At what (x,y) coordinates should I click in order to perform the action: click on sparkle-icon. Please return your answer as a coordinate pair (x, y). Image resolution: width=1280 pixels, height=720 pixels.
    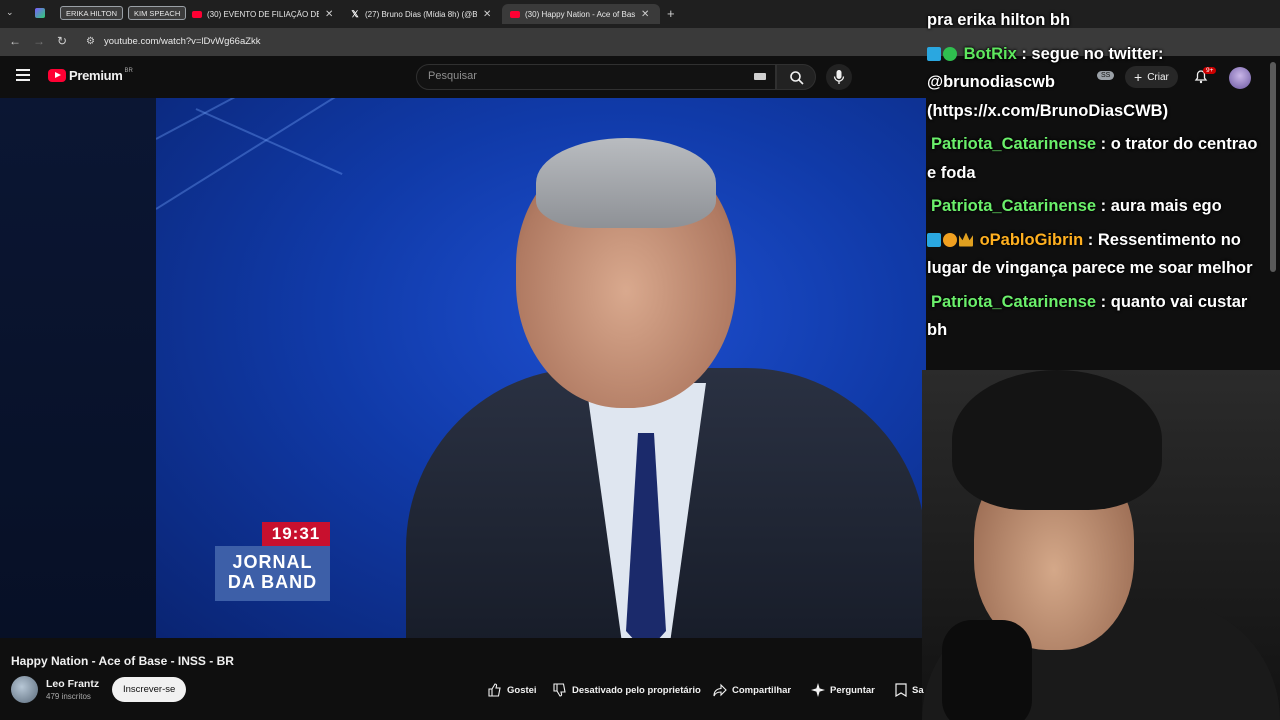
    Looking at the image, I should click on (818, 690).